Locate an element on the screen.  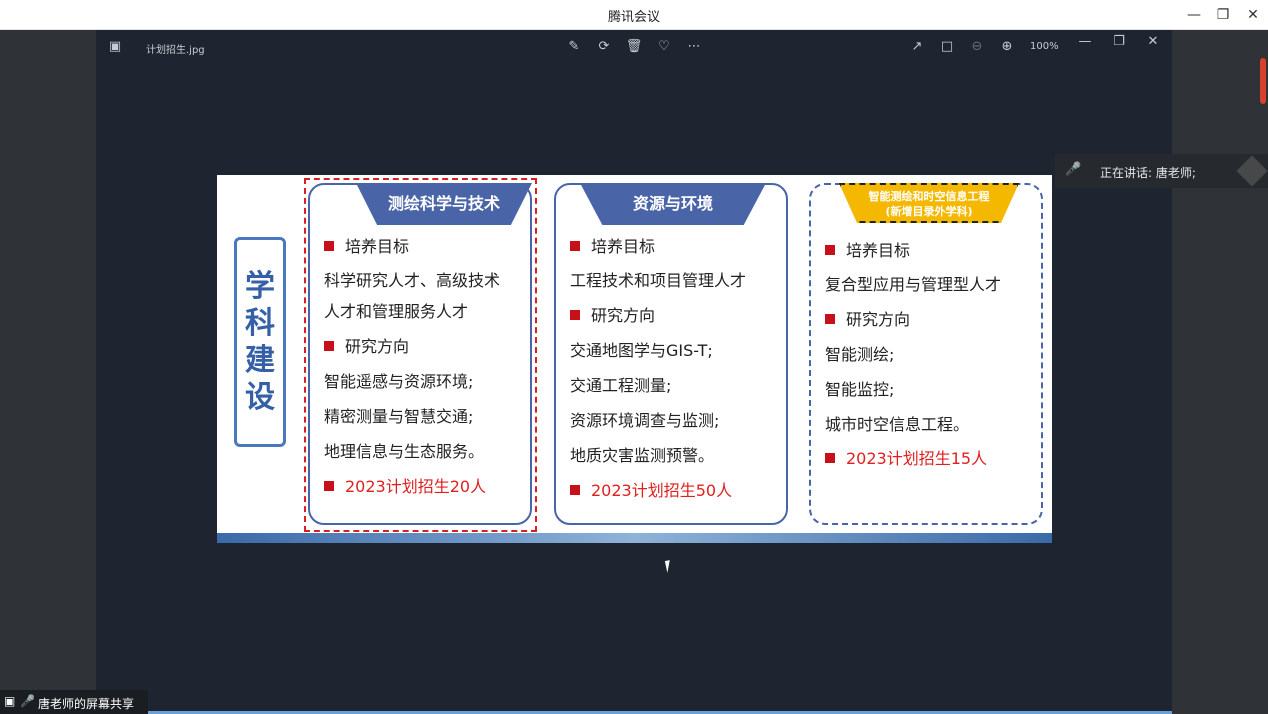
list-item: 资源环境调查与监测; is located at coordinates (645, 420).